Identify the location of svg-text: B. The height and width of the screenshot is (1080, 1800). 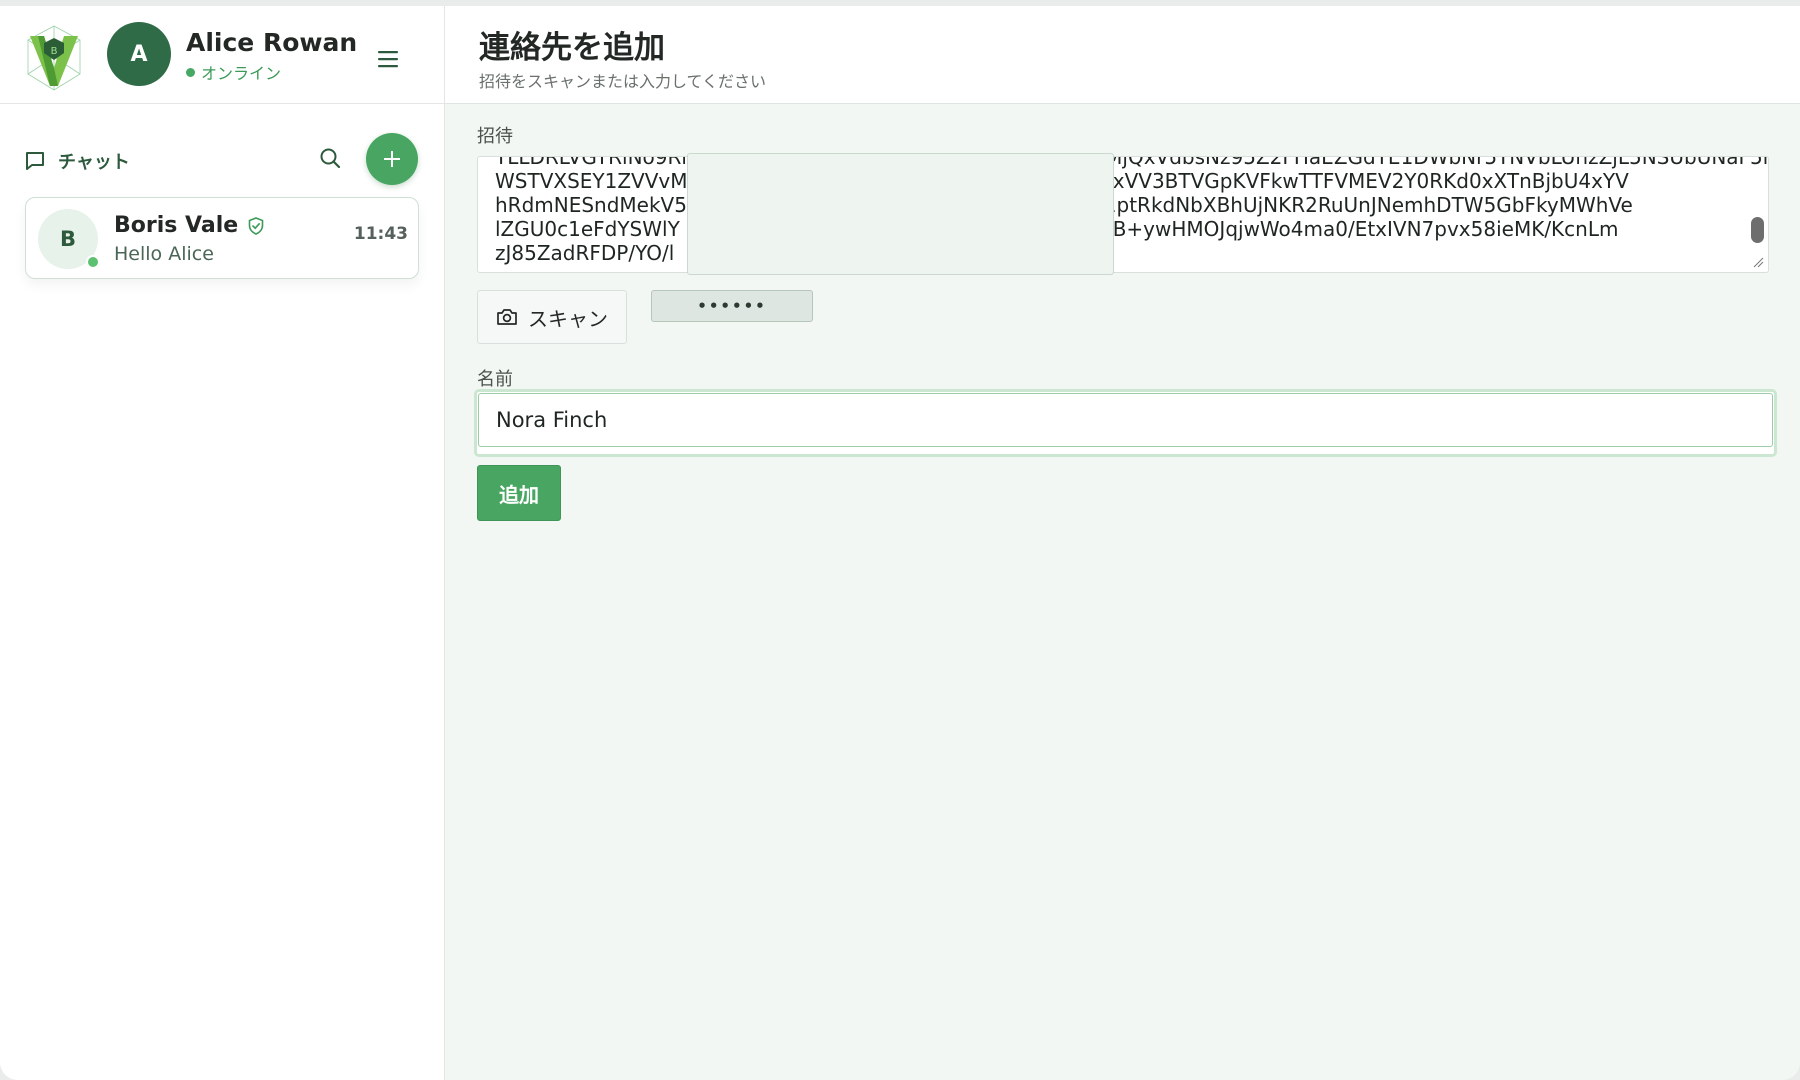
(54, 51).